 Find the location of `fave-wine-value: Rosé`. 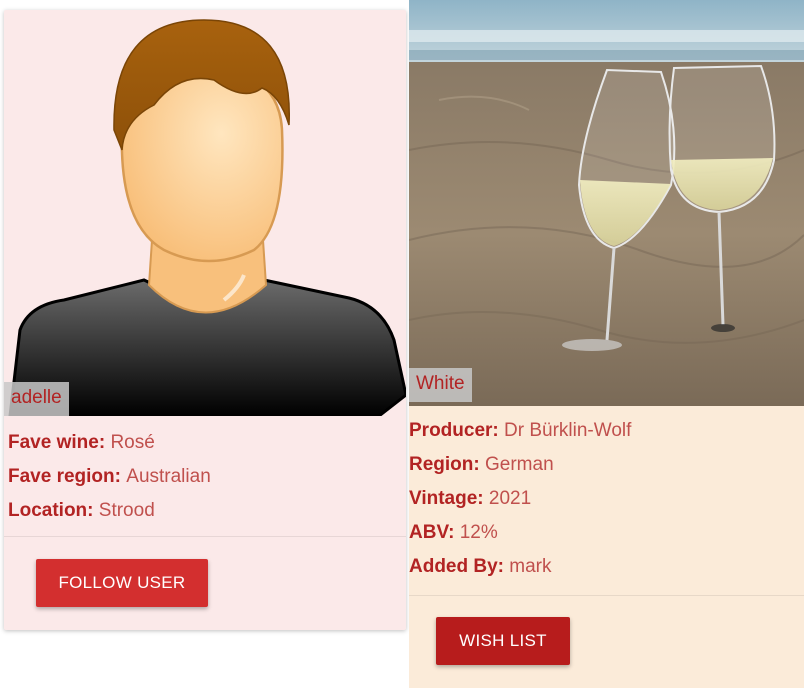

fave-wine-value: Rosé is located at coordinates (132, 442).